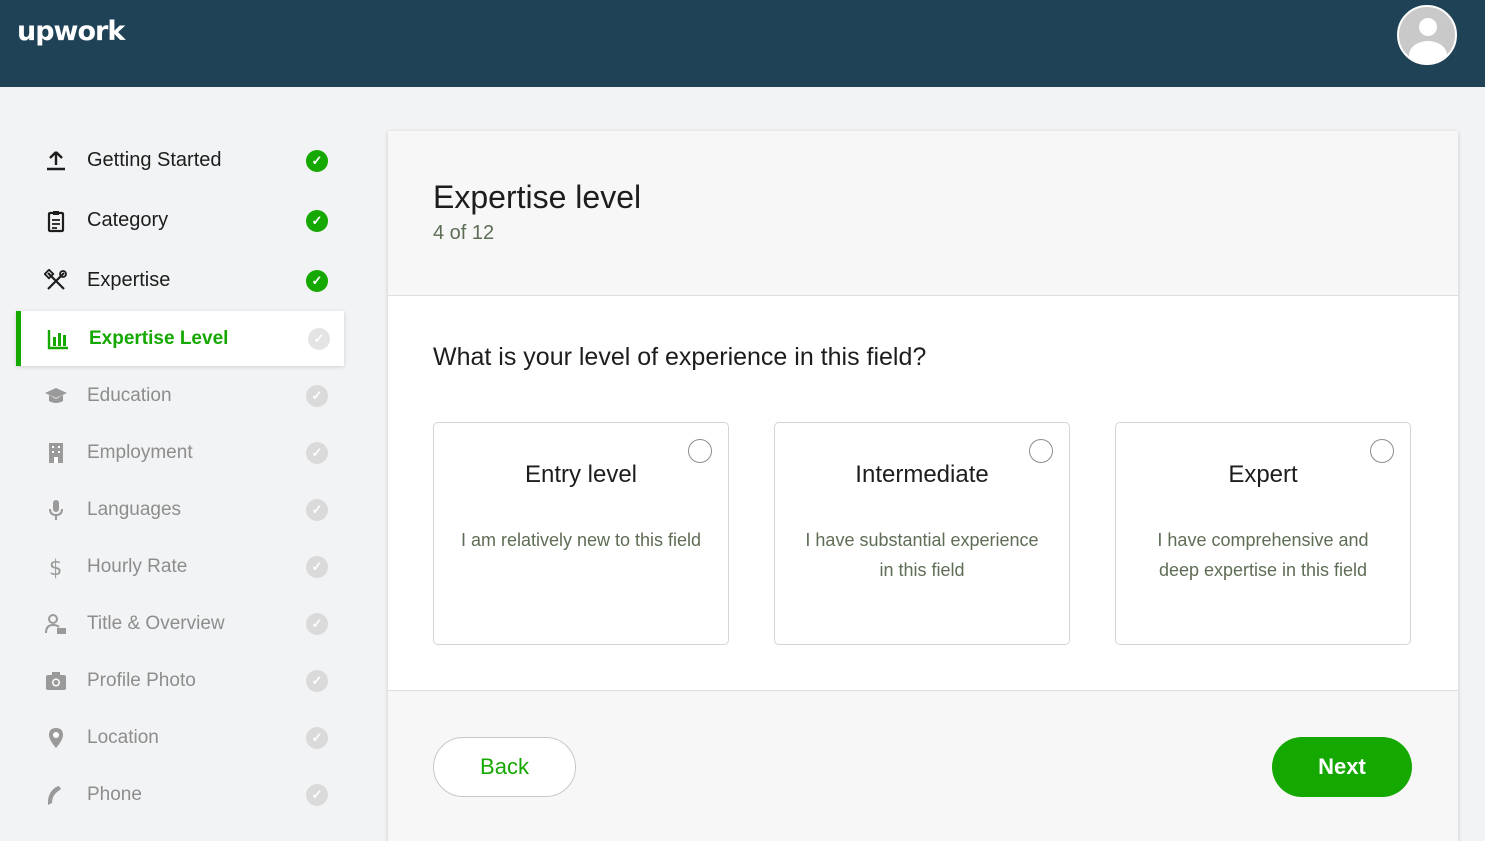 The image size is (1485, 841). I want to click on page-title: Expertise level, so click(537, 197).